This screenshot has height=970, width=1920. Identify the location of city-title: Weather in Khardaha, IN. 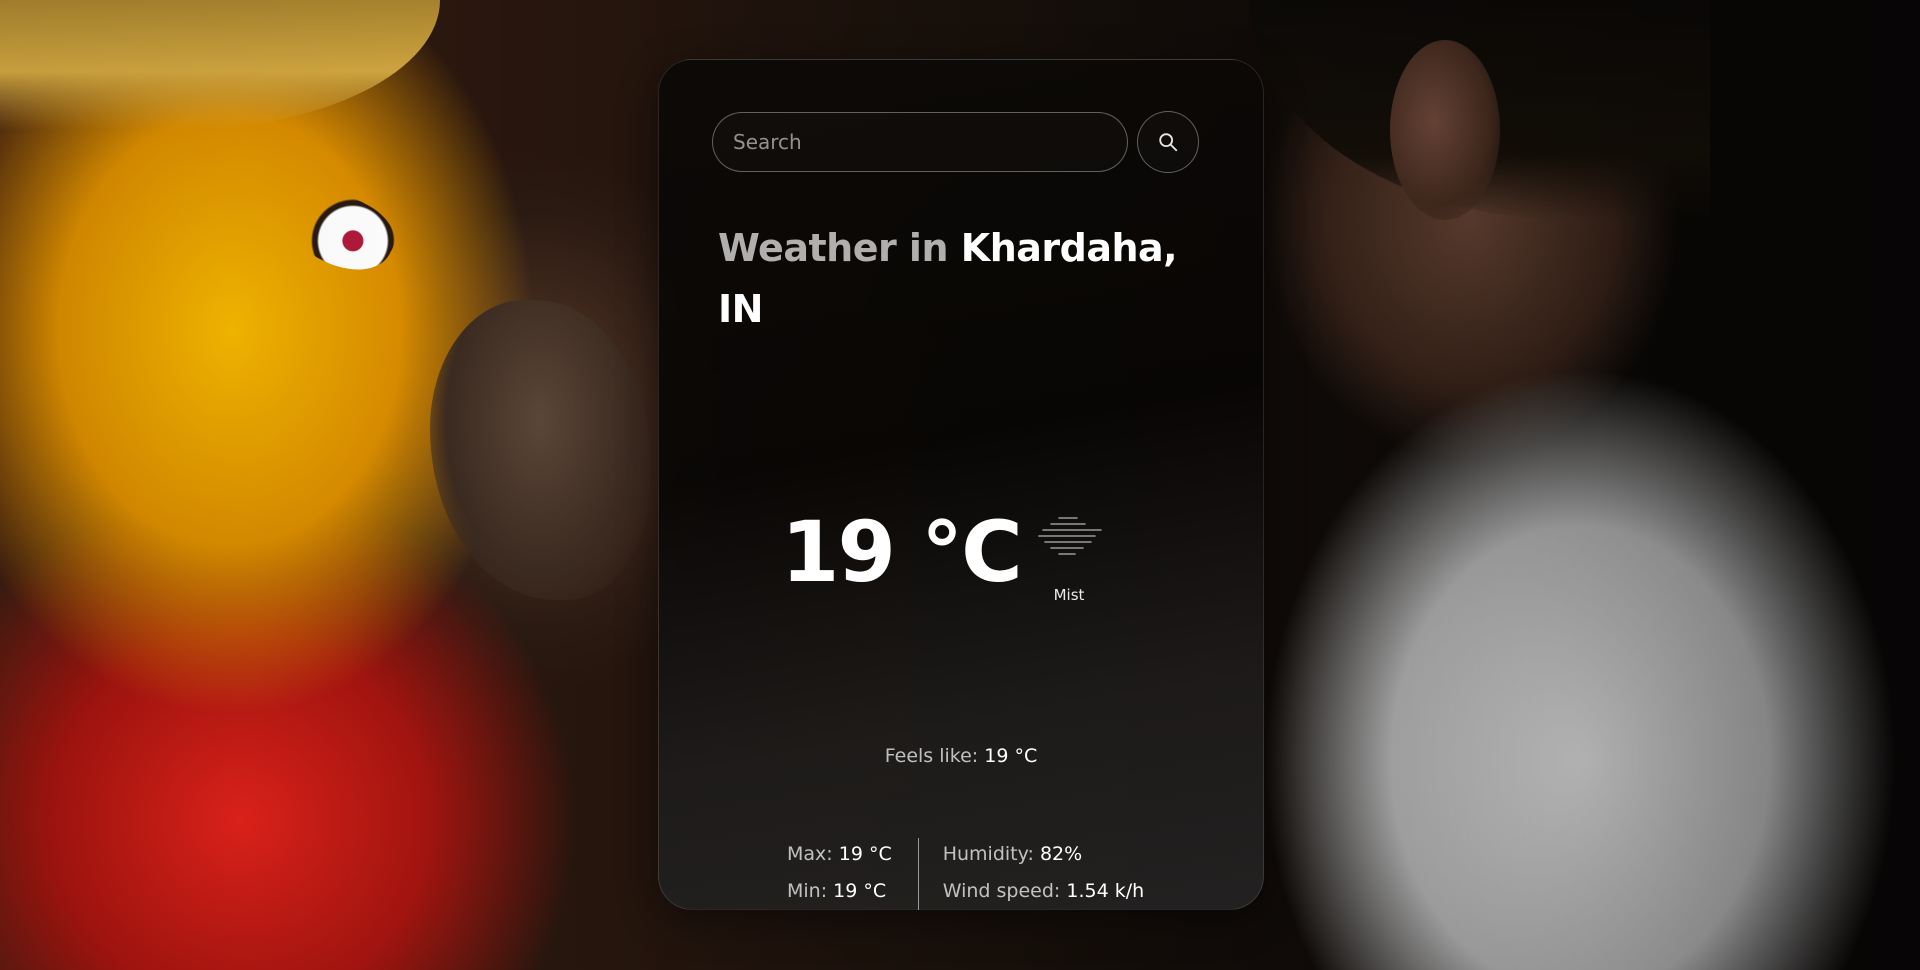
(968, 279).